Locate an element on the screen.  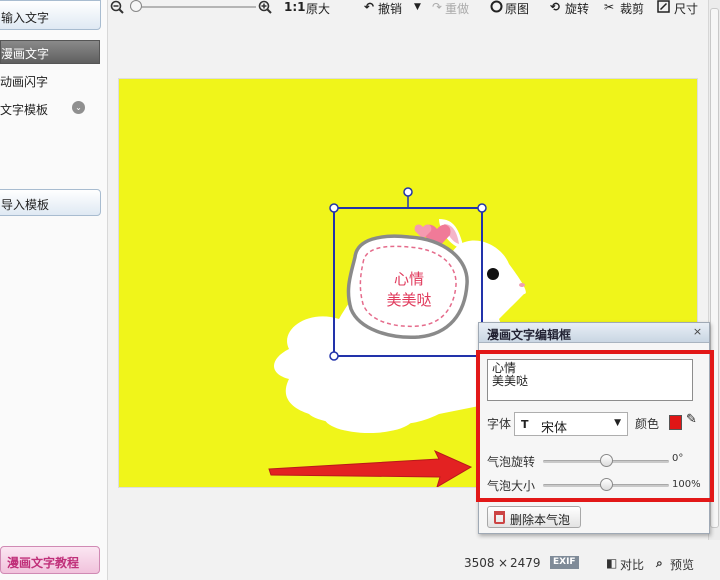
ratio-label: 1:1 is located at coordinates (295, 7).